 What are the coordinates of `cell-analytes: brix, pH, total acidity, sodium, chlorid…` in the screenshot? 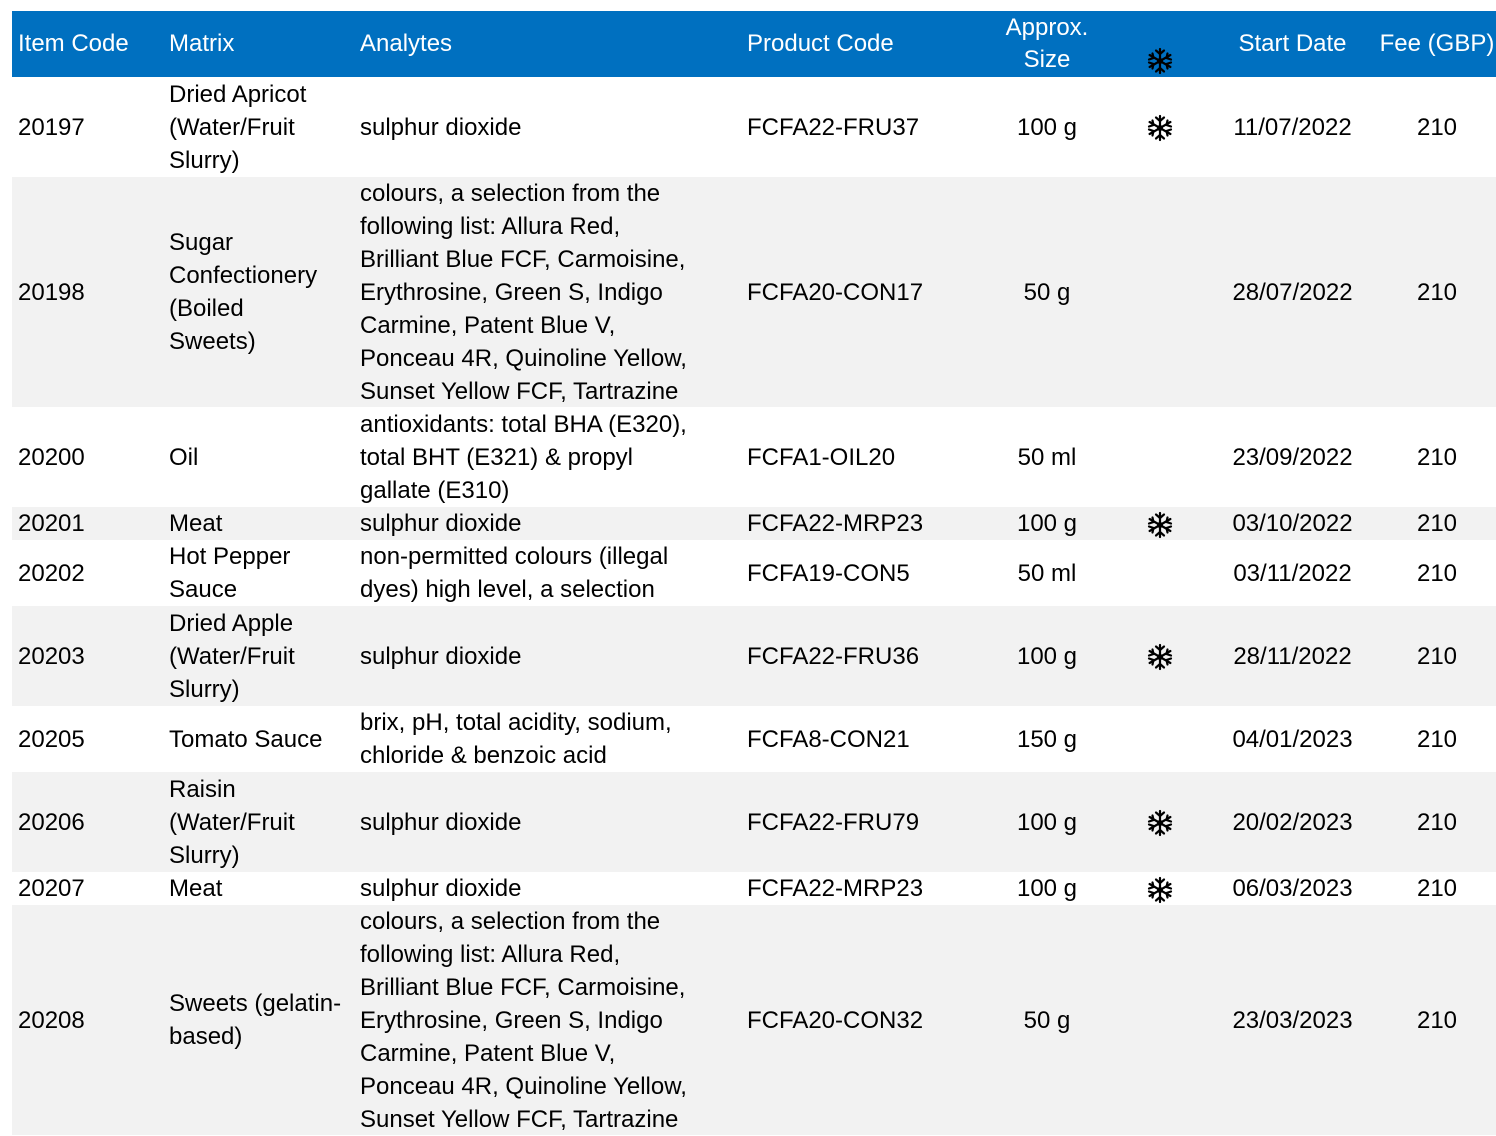 It's located at (516, 739).